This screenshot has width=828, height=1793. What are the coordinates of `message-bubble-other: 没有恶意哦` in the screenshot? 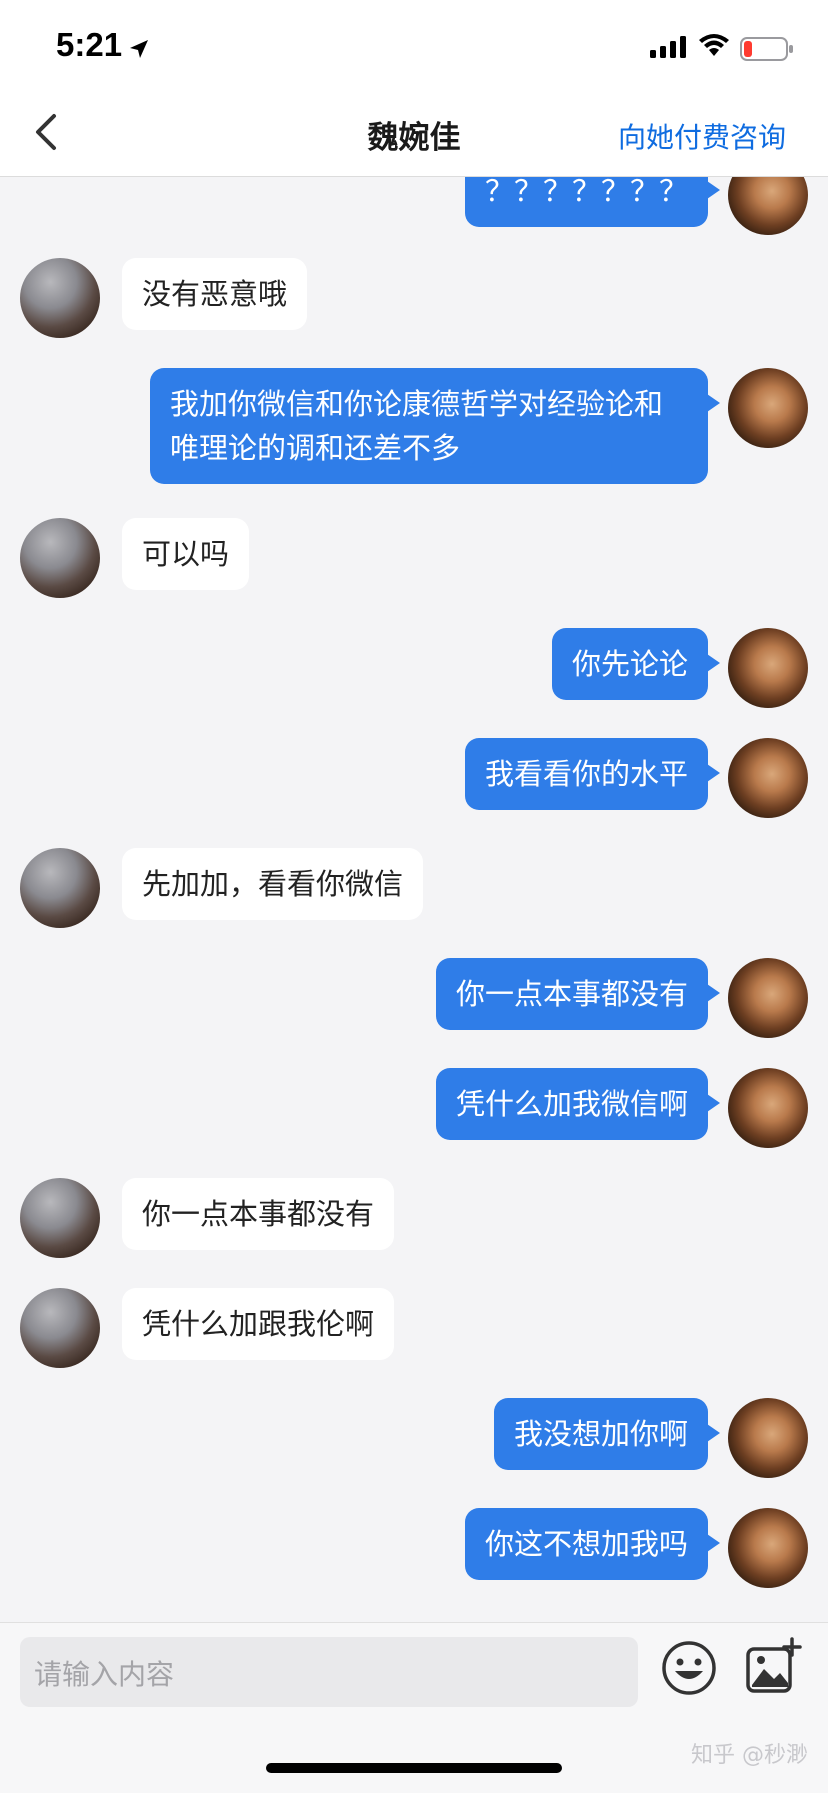 It's located at (215, 294).